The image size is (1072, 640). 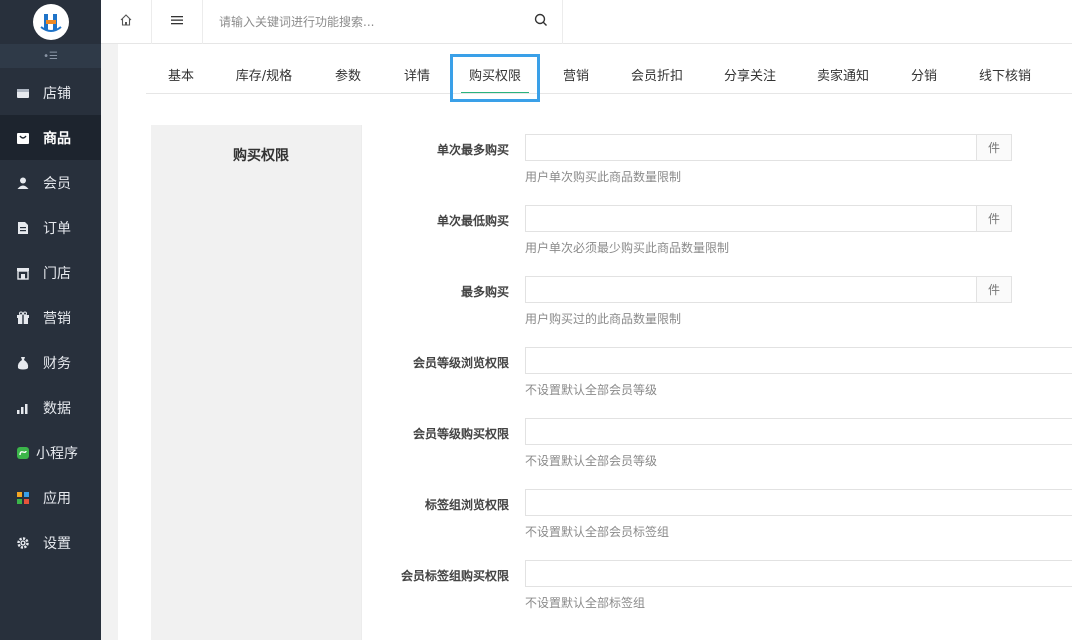 What do you see at coordinates (23, 318) in the screenshot?
I see `gift-icon` at bounding box center [23, 318].